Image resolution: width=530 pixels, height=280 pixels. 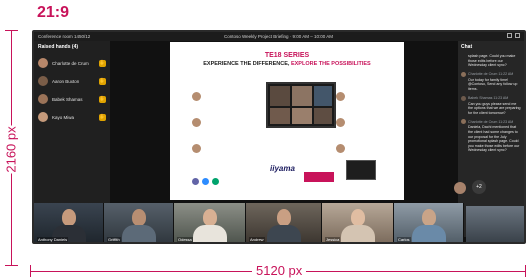 What do you see at coordinates (63, 117) in the screenshot?
I see `raised-hand-name: Kayo Miwa` at bounding box center [63, 117].